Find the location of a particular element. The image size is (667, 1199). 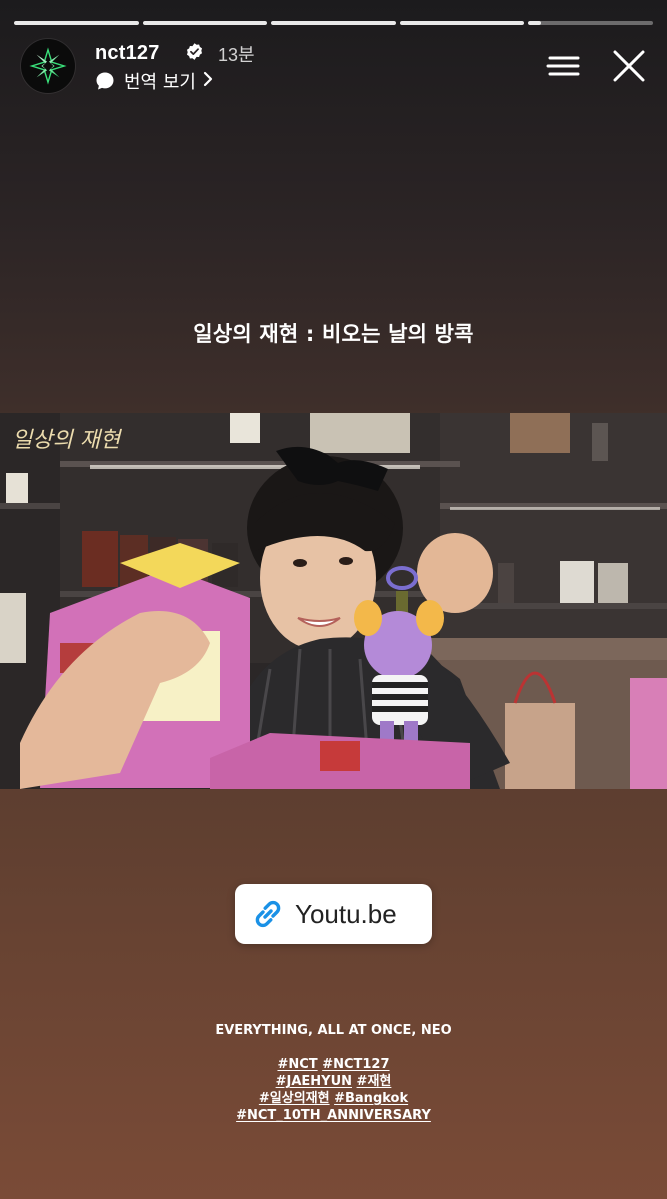

speech-bubble-icon is located at coordinates (105, 81).